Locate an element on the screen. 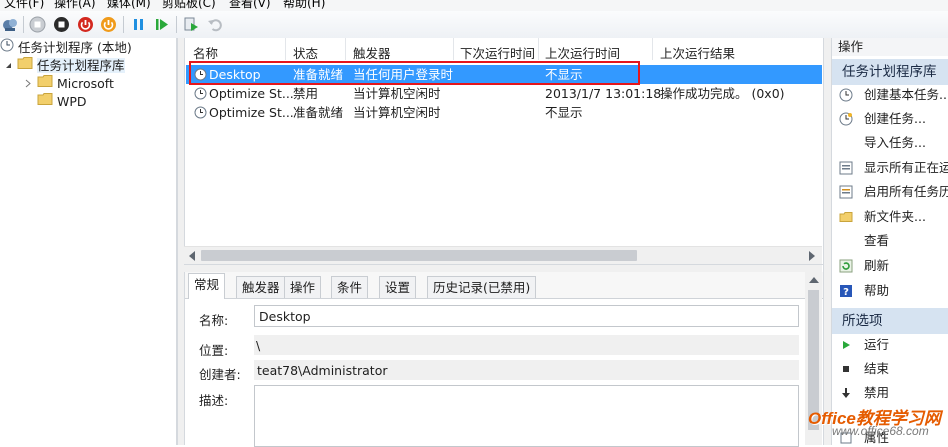 The height and width of the screenshot is (447, 948). tree-library-label: 任务计划程序库 is located at coordinates (80, 65).